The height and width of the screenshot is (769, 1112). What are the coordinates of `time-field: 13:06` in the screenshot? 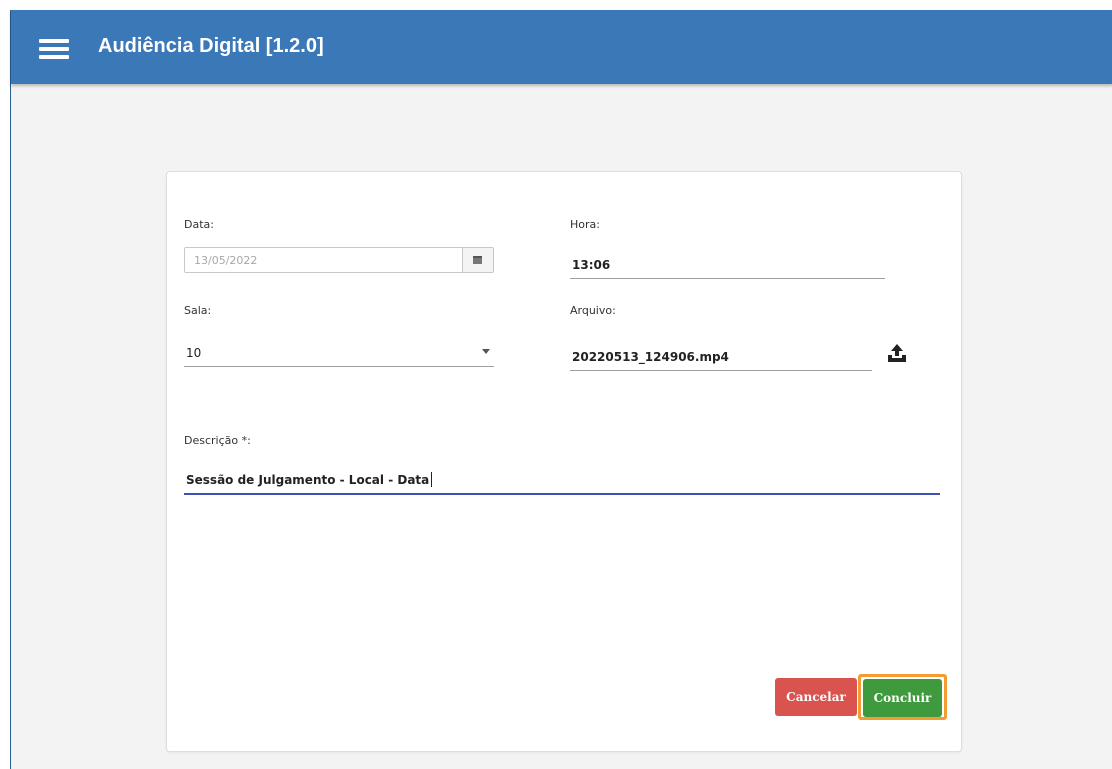 It's located at (727, 263).